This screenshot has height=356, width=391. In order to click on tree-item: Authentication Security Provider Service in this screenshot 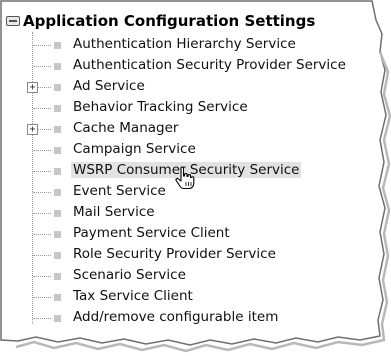, I will do `click(177, 66)`.